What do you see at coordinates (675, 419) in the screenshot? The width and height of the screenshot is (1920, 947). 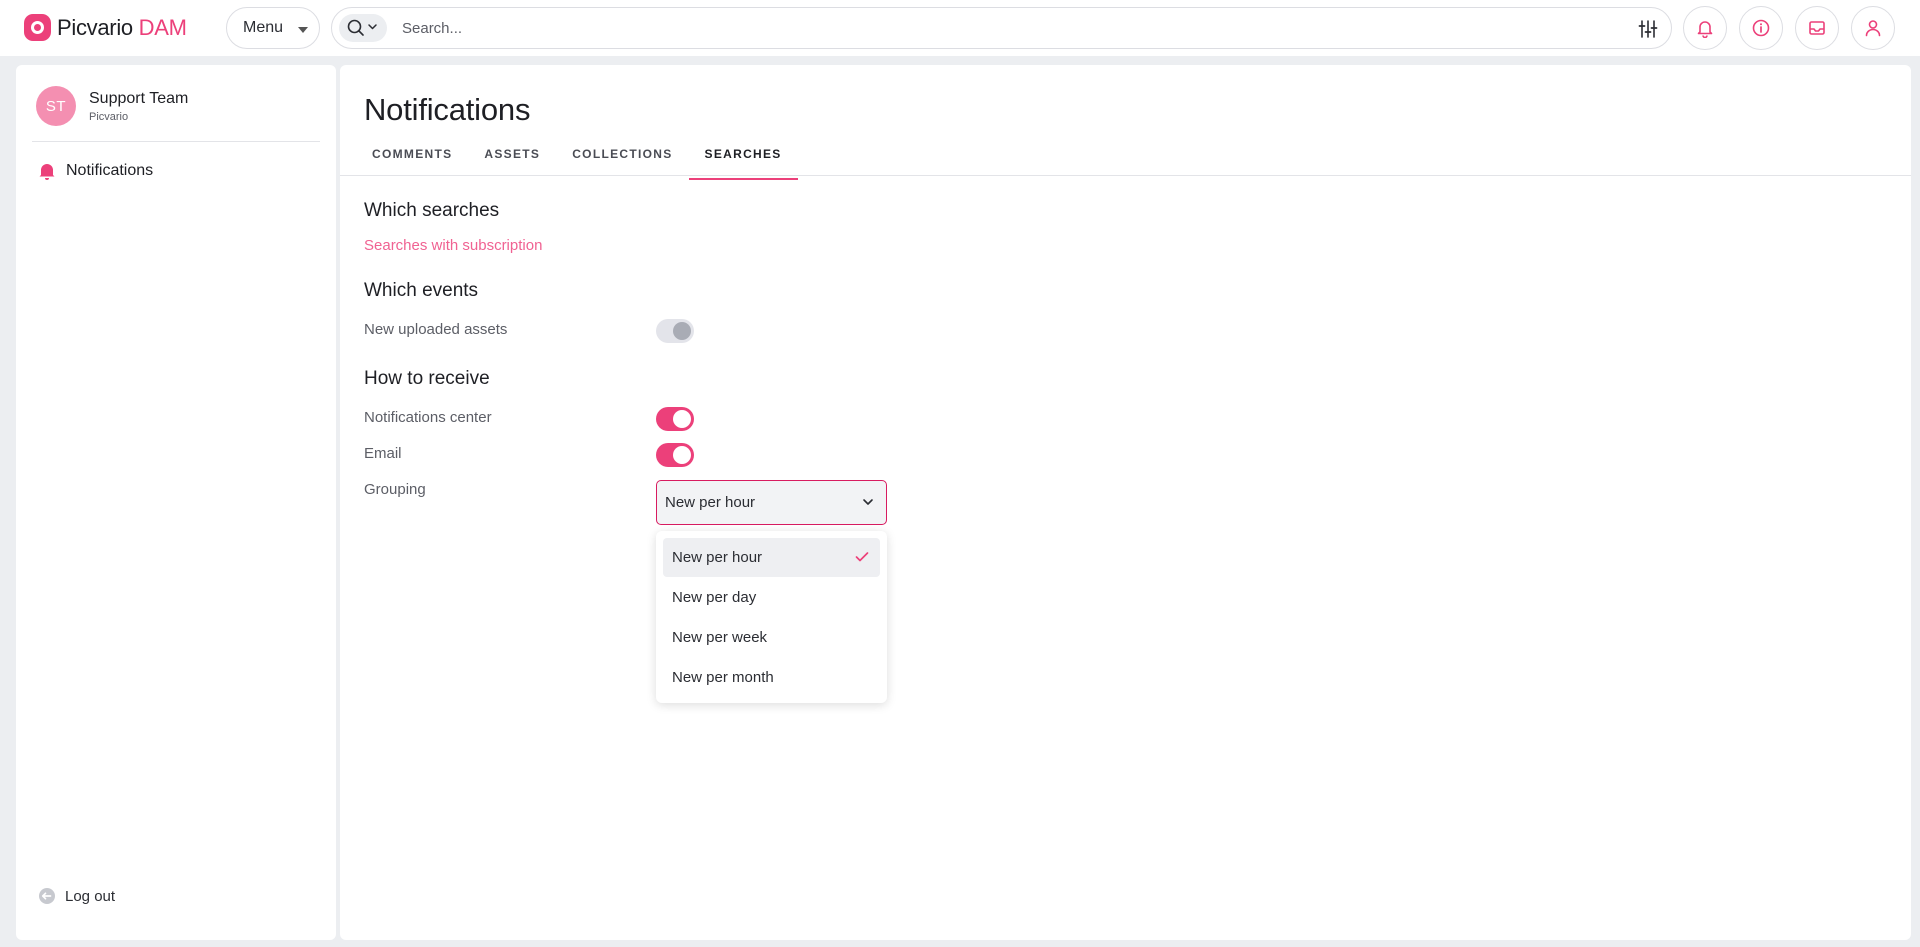 I see `notifications-center-toggle` at bounding box center [675, 419].